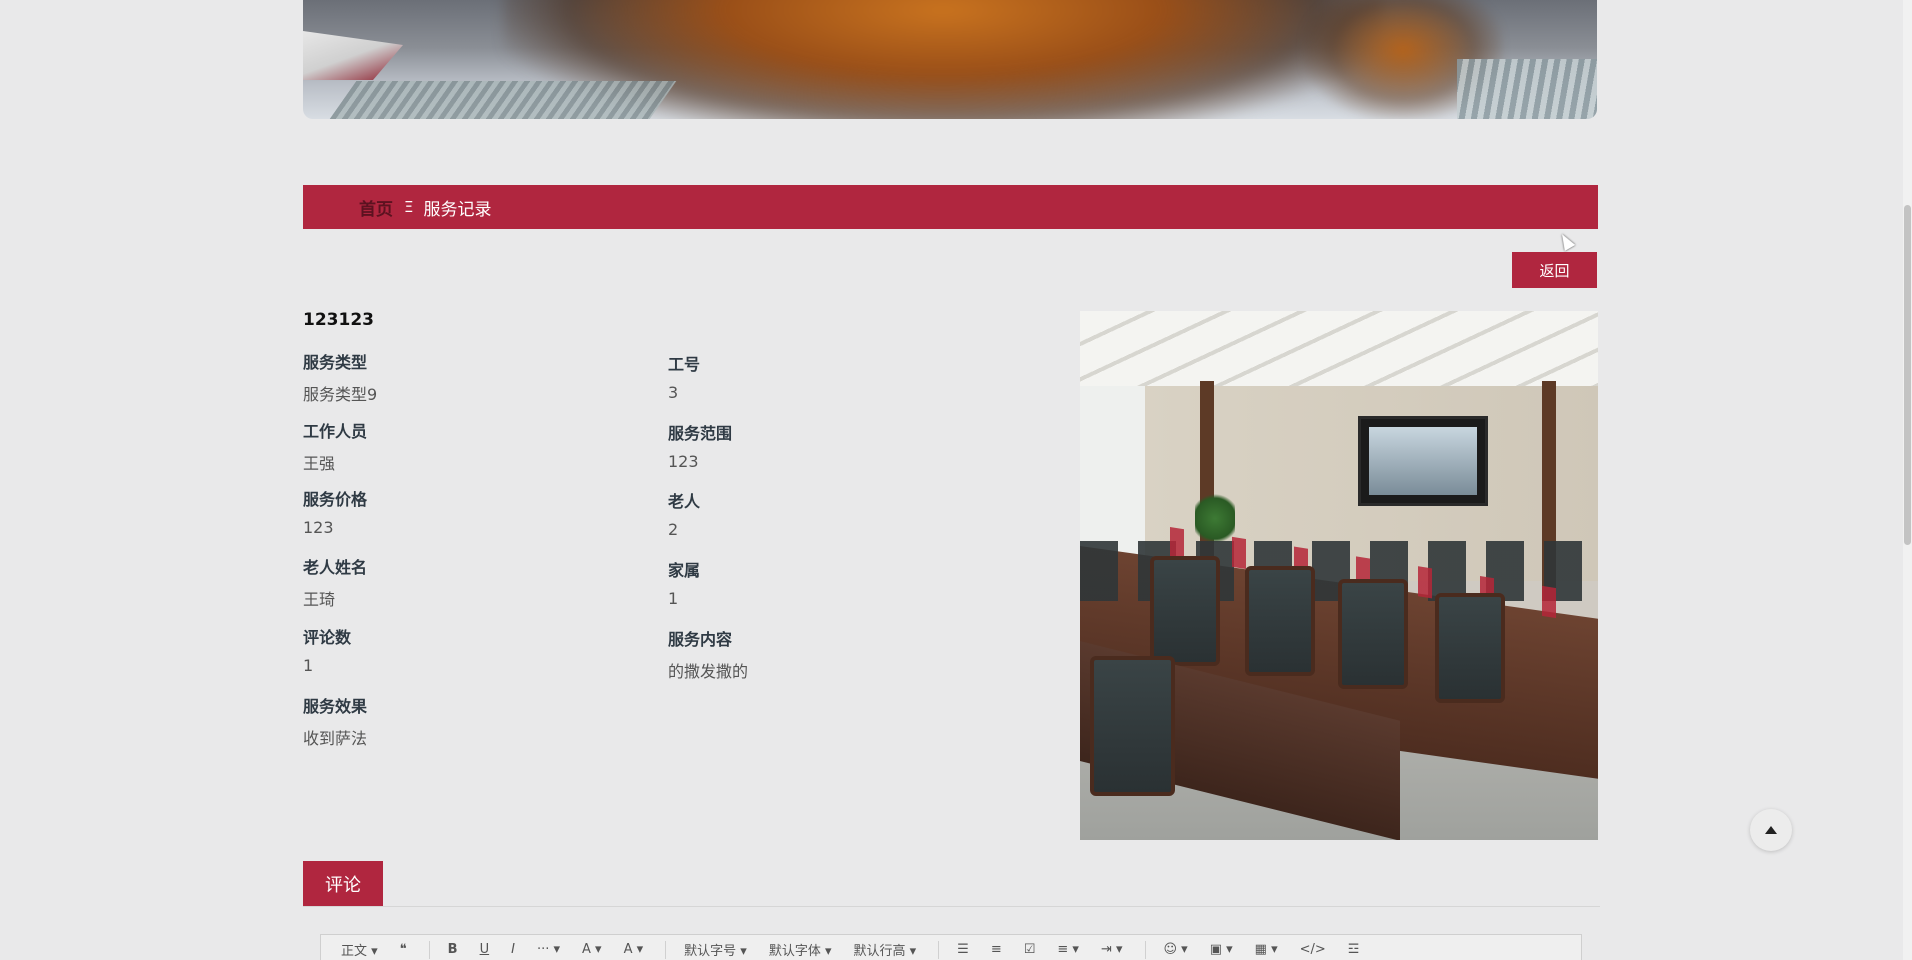 The image size is (1912, 960). Describe the element at coordinates (463, 582) in the screenshot. I see `field-elder-name: 老人姓名 王琦` at that location.